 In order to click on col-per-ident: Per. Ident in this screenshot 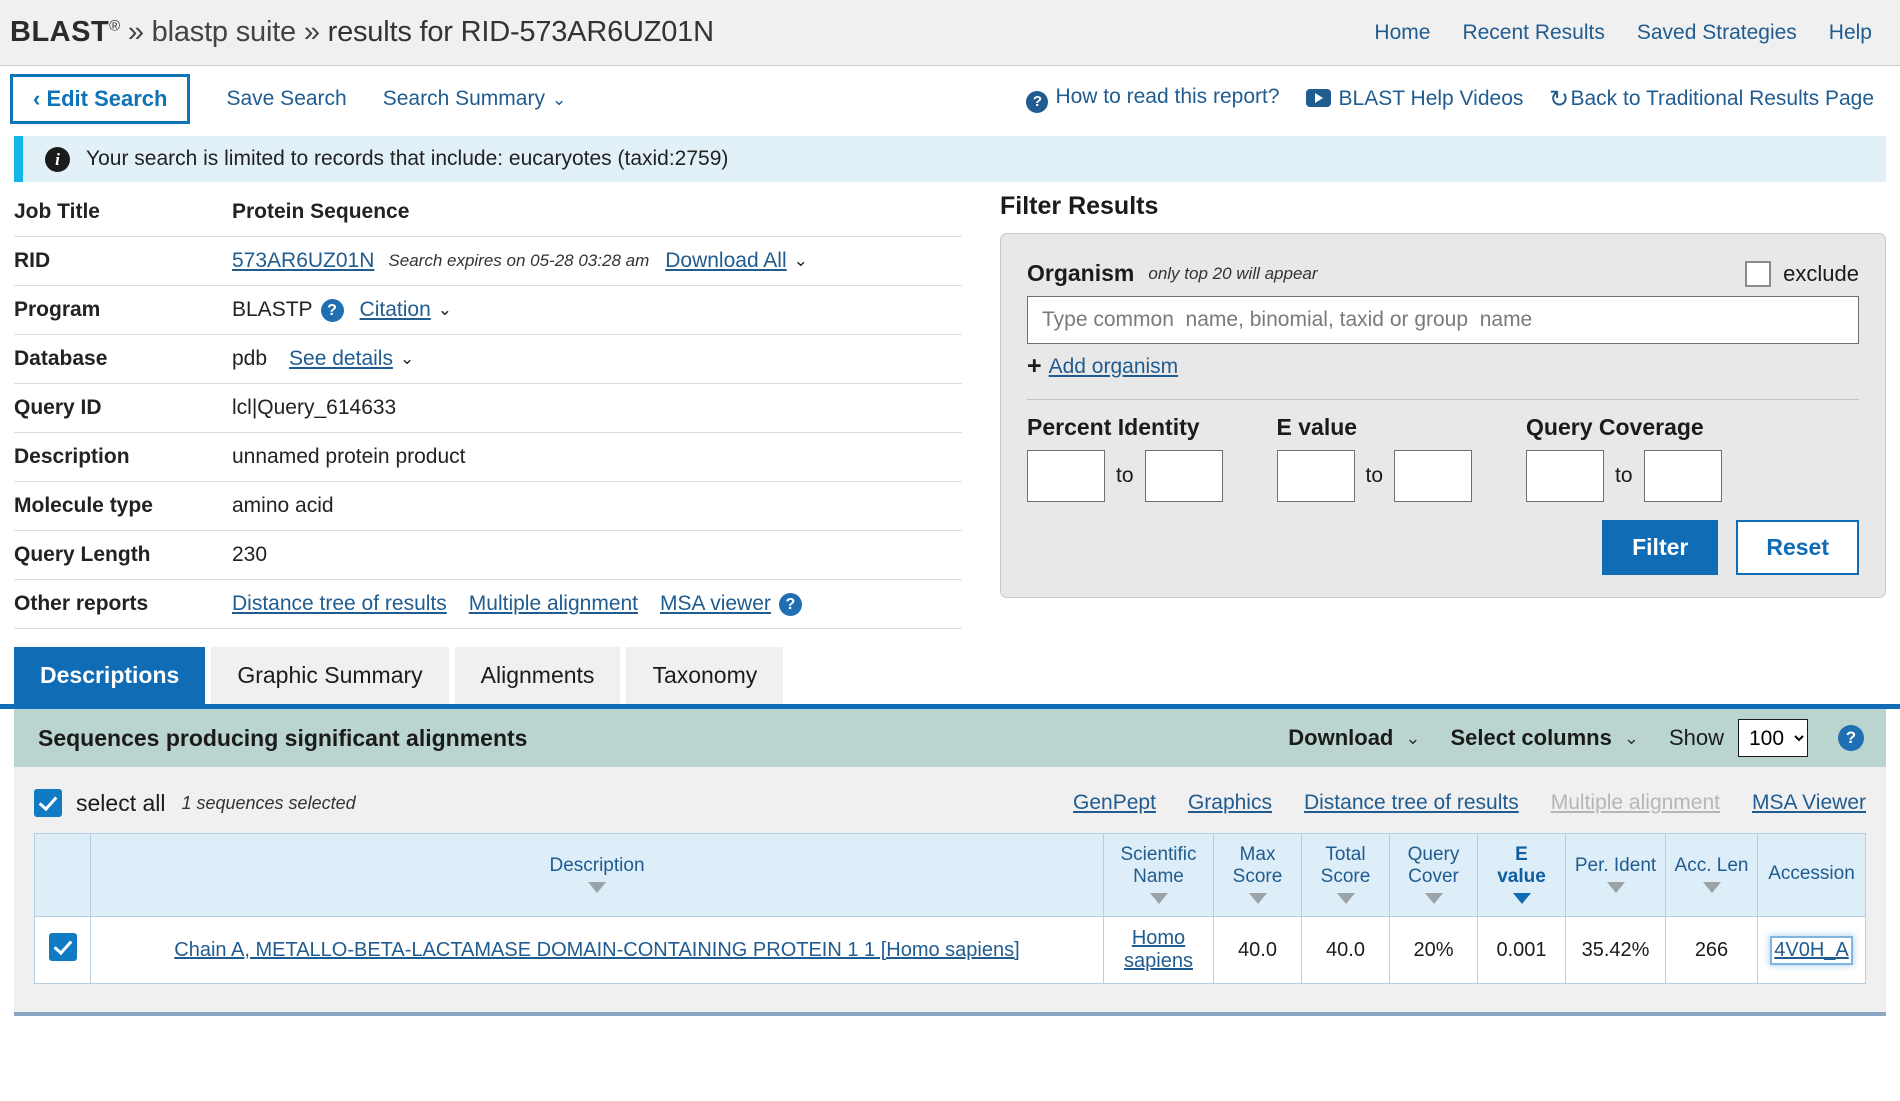, I will do `click(1615, 875)`.